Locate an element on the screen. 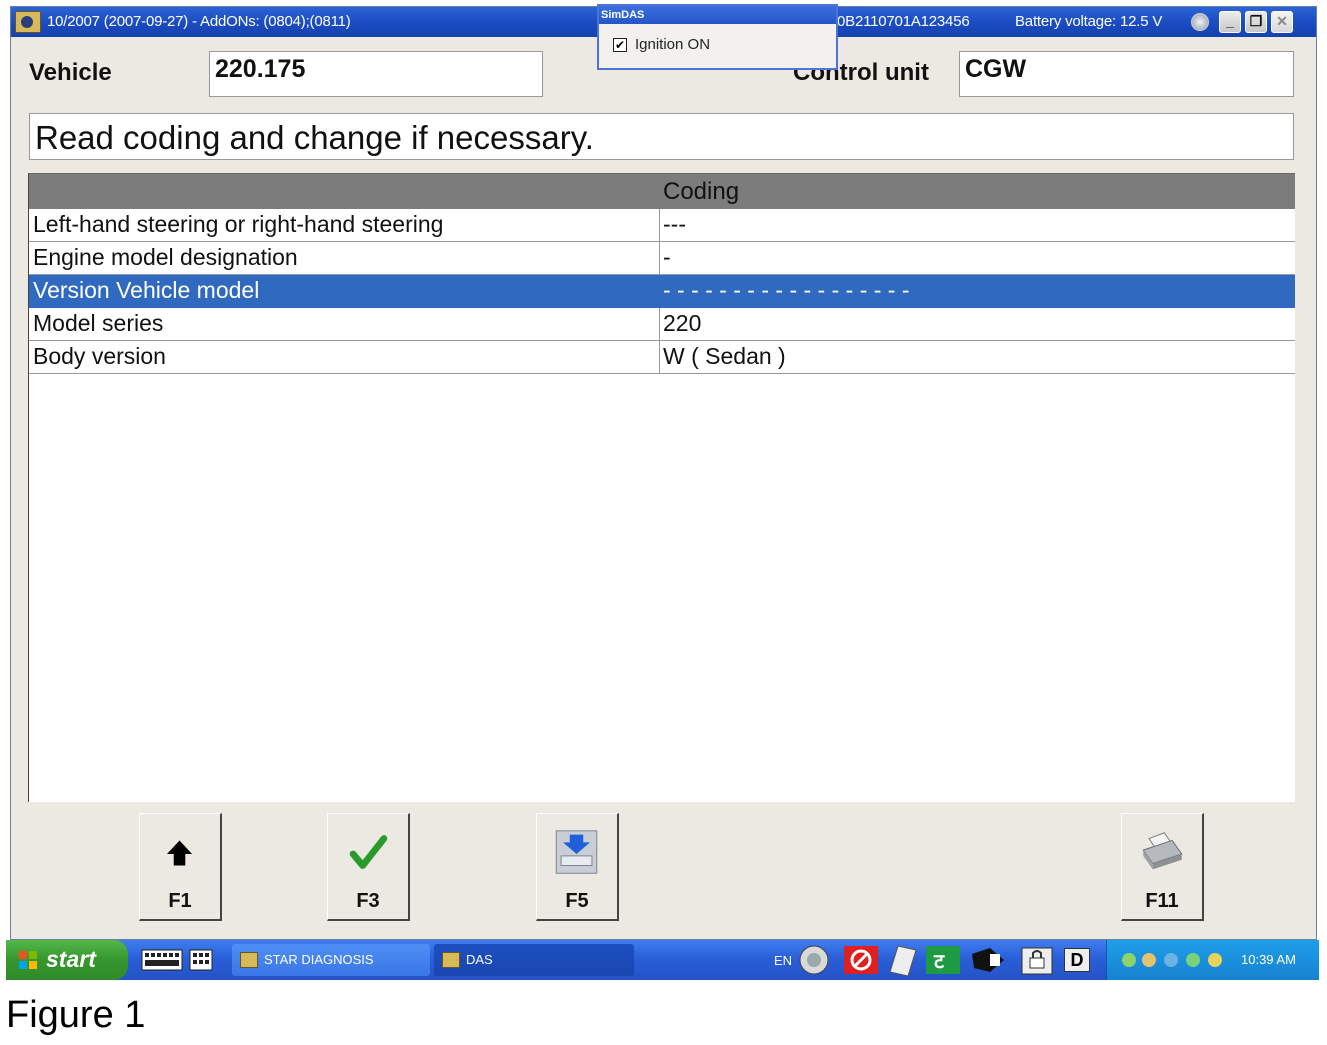 The image size is (1327, 1045). f5-label: F5 is located at coordinates (577, 901).